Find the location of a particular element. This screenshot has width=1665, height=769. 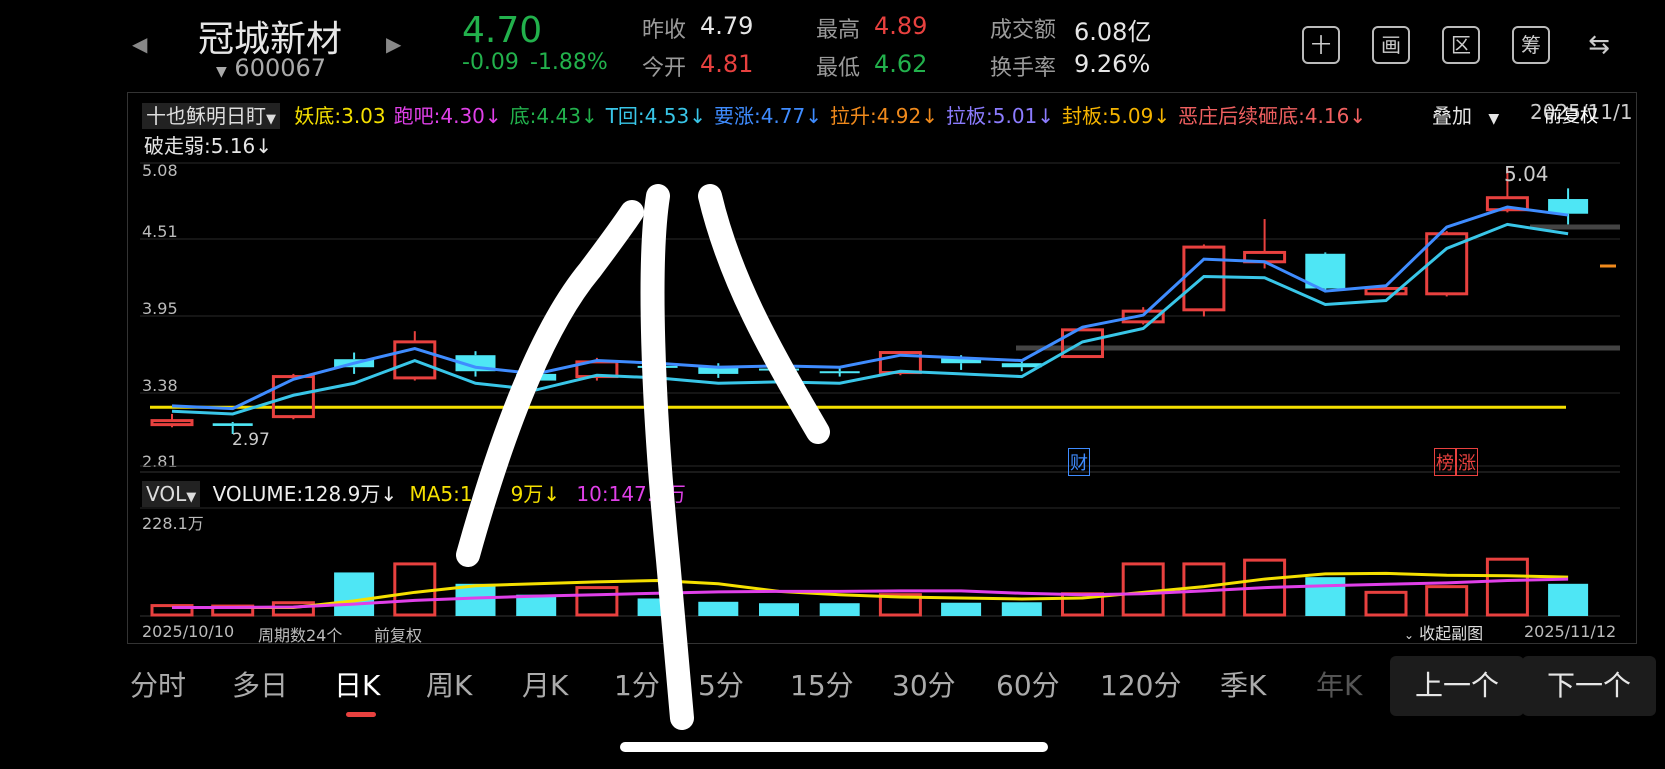

volume-label: VOLUME:128.9万↓ is located at coordinates (305, 494).